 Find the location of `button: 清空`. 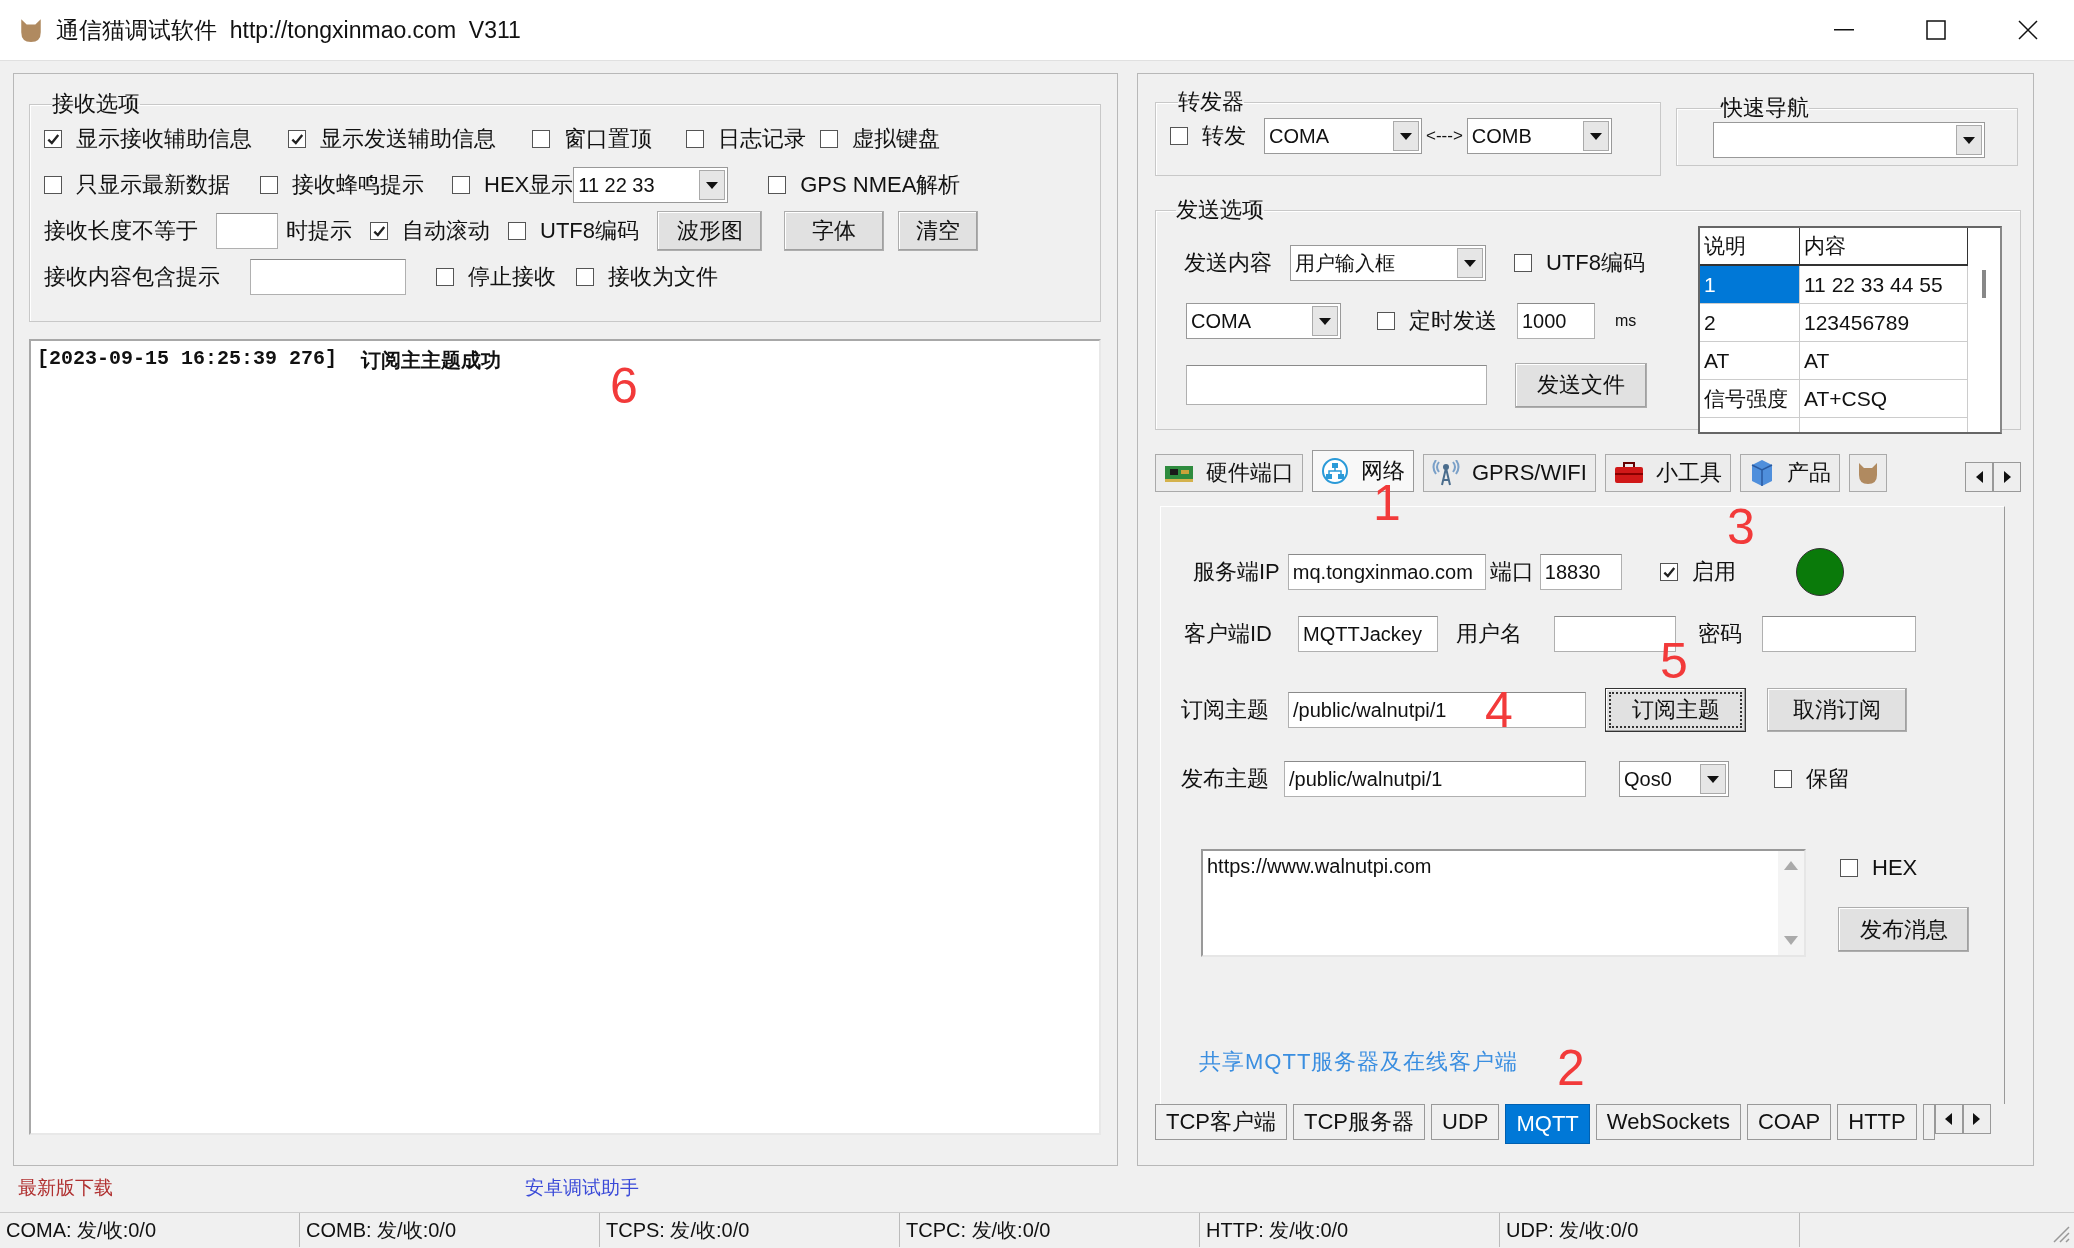

button: 清空 is located at coordinates (938, 231).